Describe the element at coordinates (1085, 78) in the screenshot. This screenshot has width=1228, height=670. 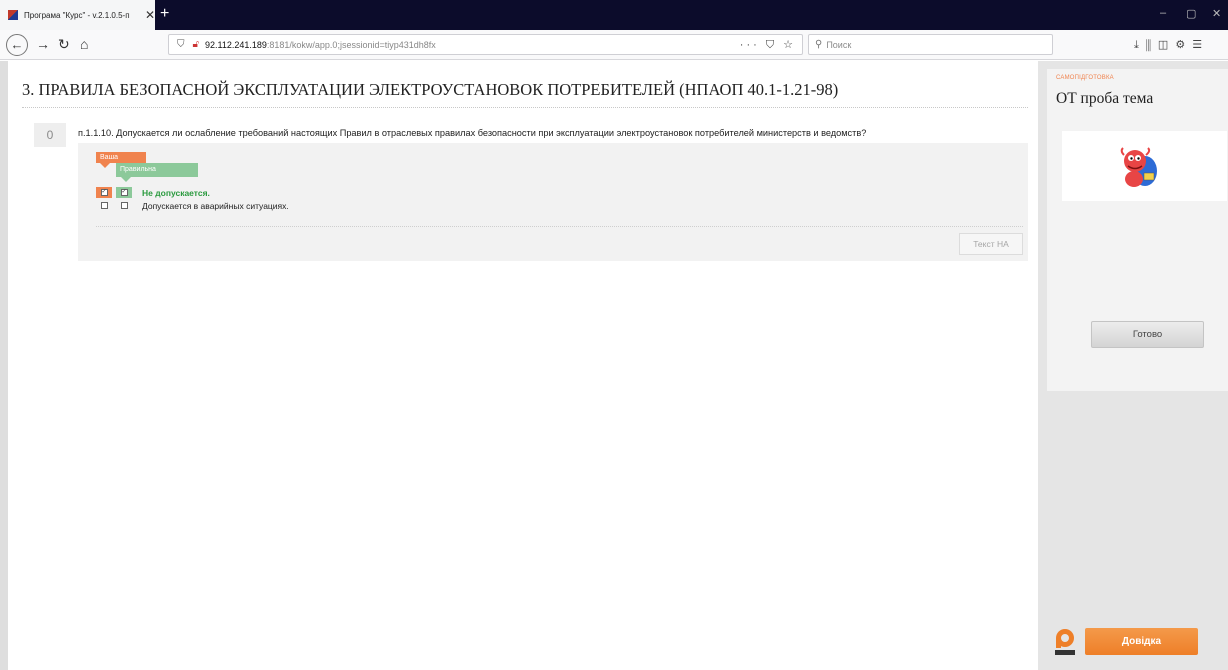
I see `mode-label: САМОПІДГОТОВКА` at that location.